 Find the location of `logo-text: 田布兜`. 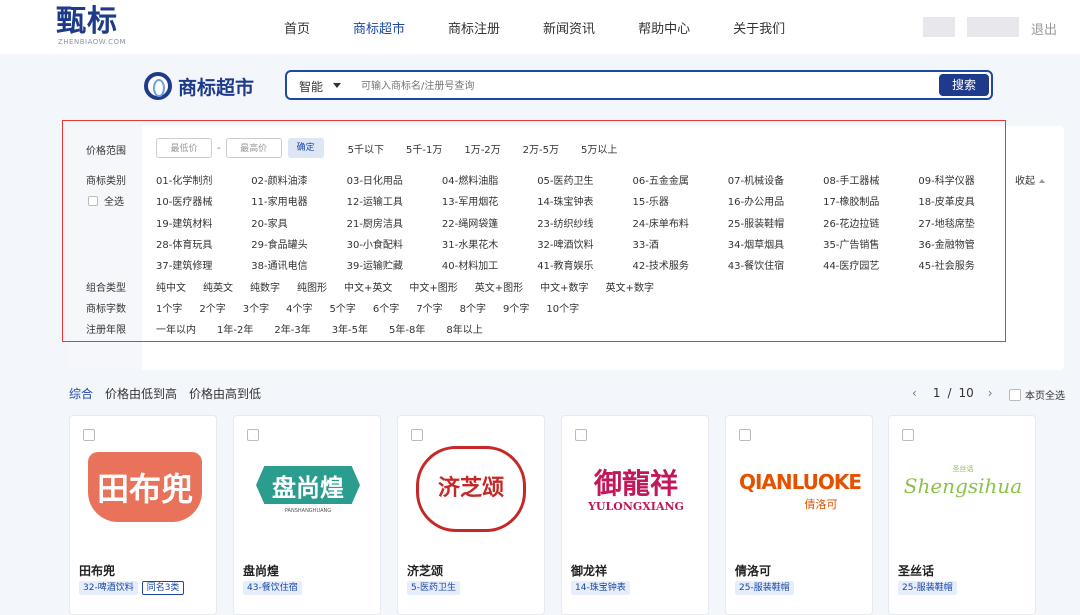

logo-text: 田布兜 is located at coordinates (144, 489).